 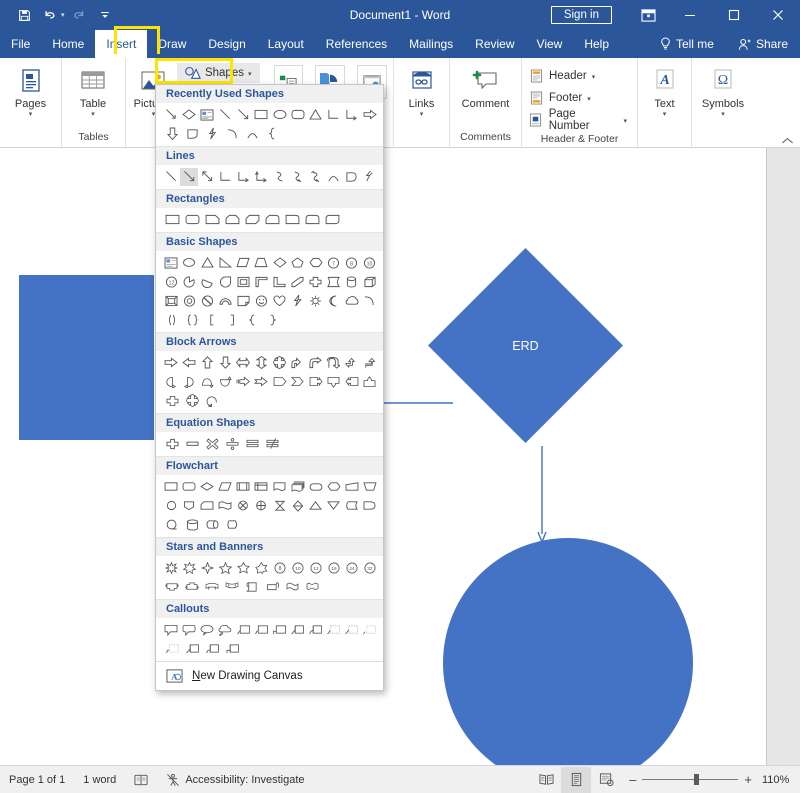 I want to click on shape-flowchart-or-icon, so click(x=261, y=506).